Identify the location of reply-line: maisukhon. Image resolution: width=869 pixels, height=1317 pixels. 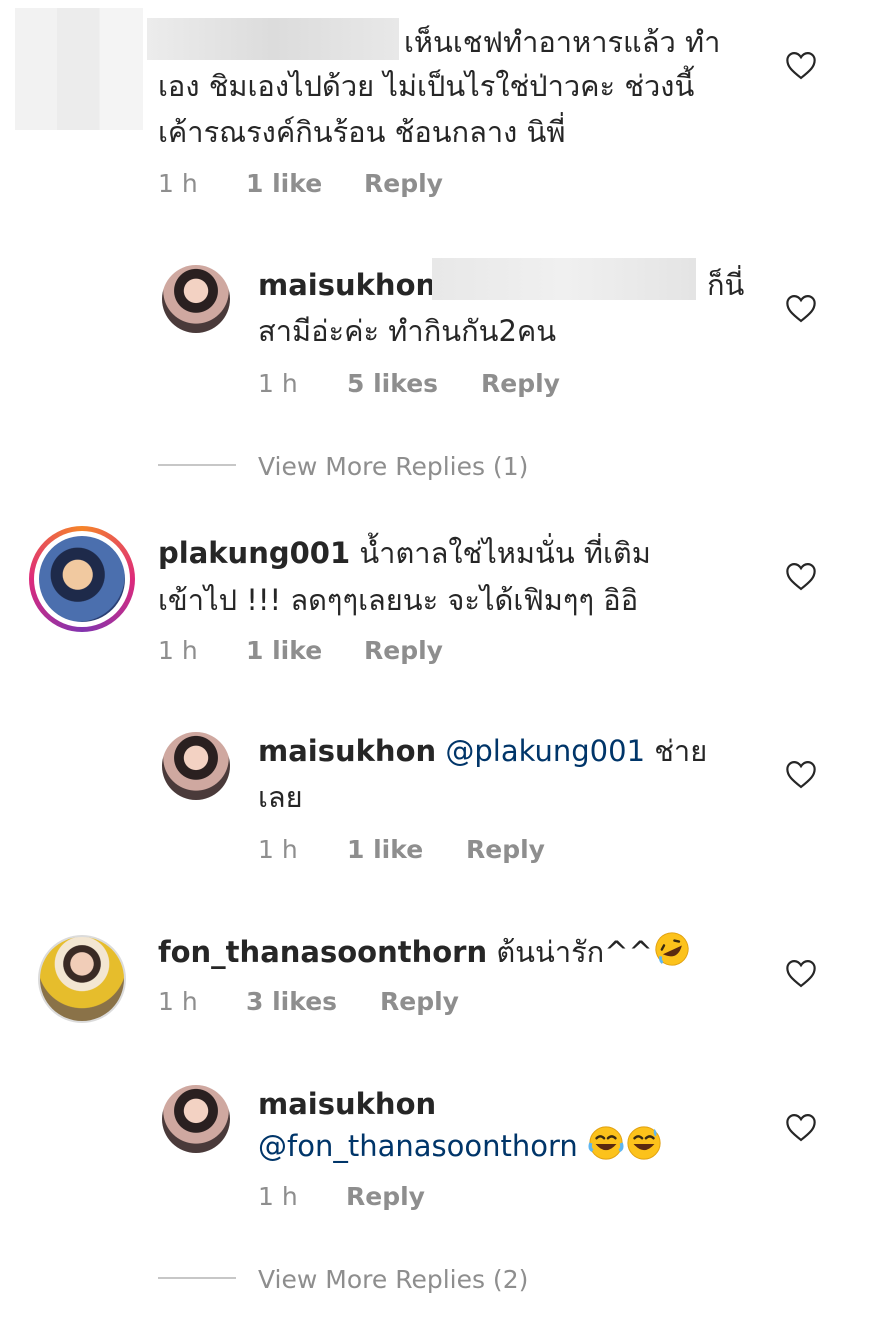
(347, 285).